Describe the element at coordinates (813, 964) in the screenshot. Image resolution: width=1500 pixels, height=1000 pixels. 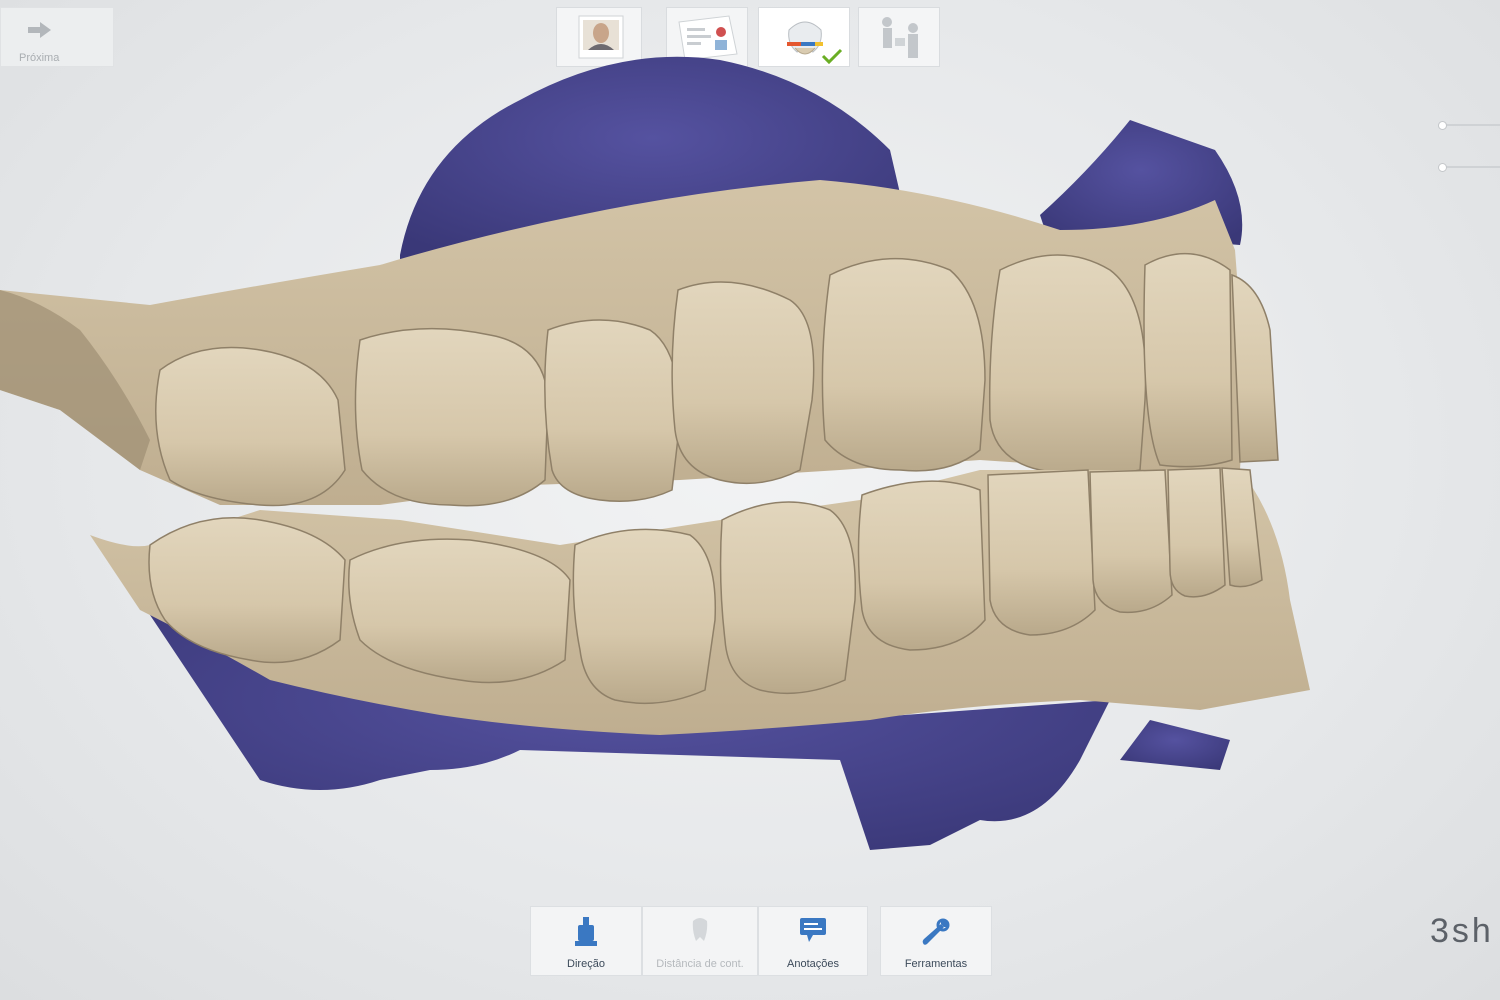
I see `annotations-label: Anotações` at that location.